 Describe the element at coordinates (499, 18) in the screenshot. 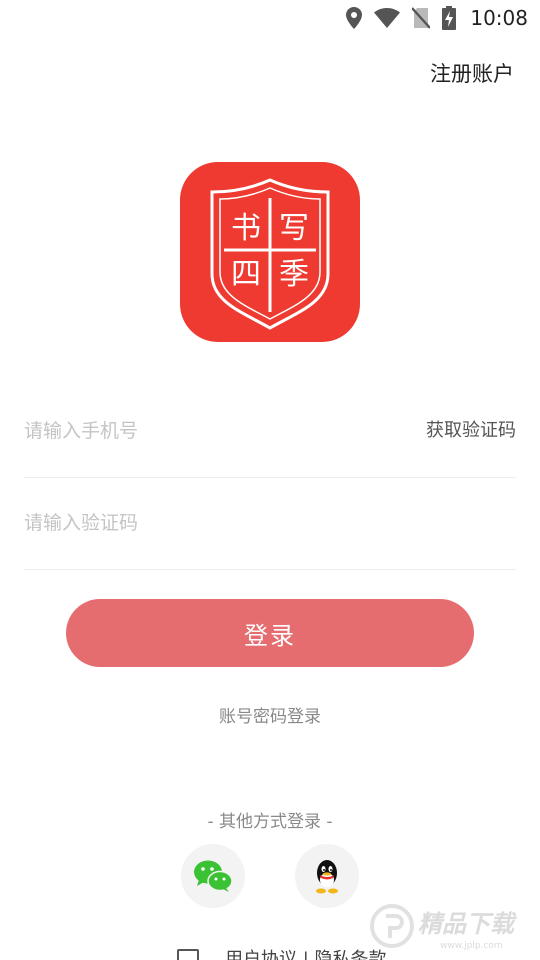

I see `status-time: 10:08` at that location.